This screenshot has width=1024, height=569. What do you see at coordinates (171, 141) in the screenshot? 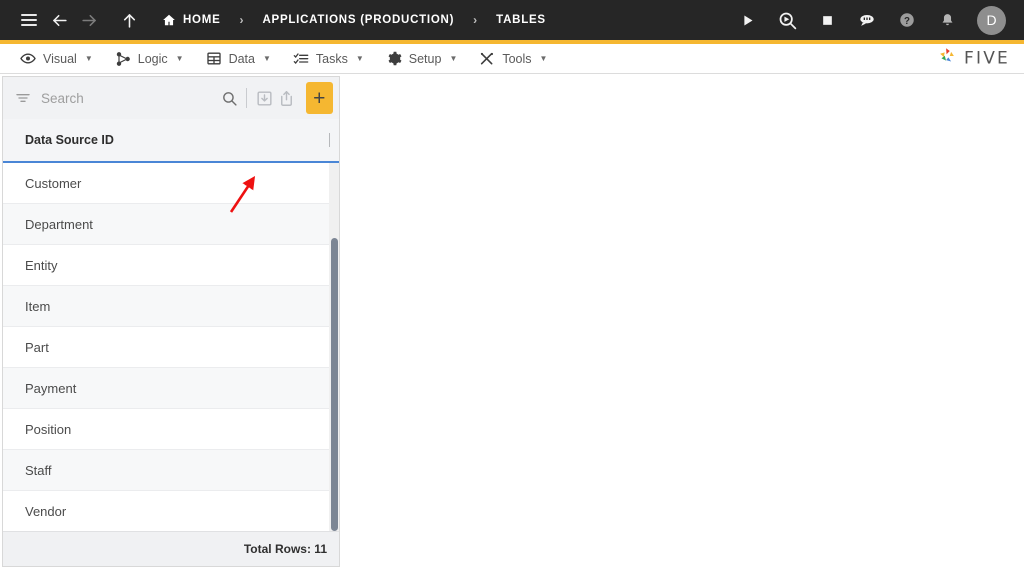
I see `table-column-header: Data Source ID` at bounding box center [171, 141].